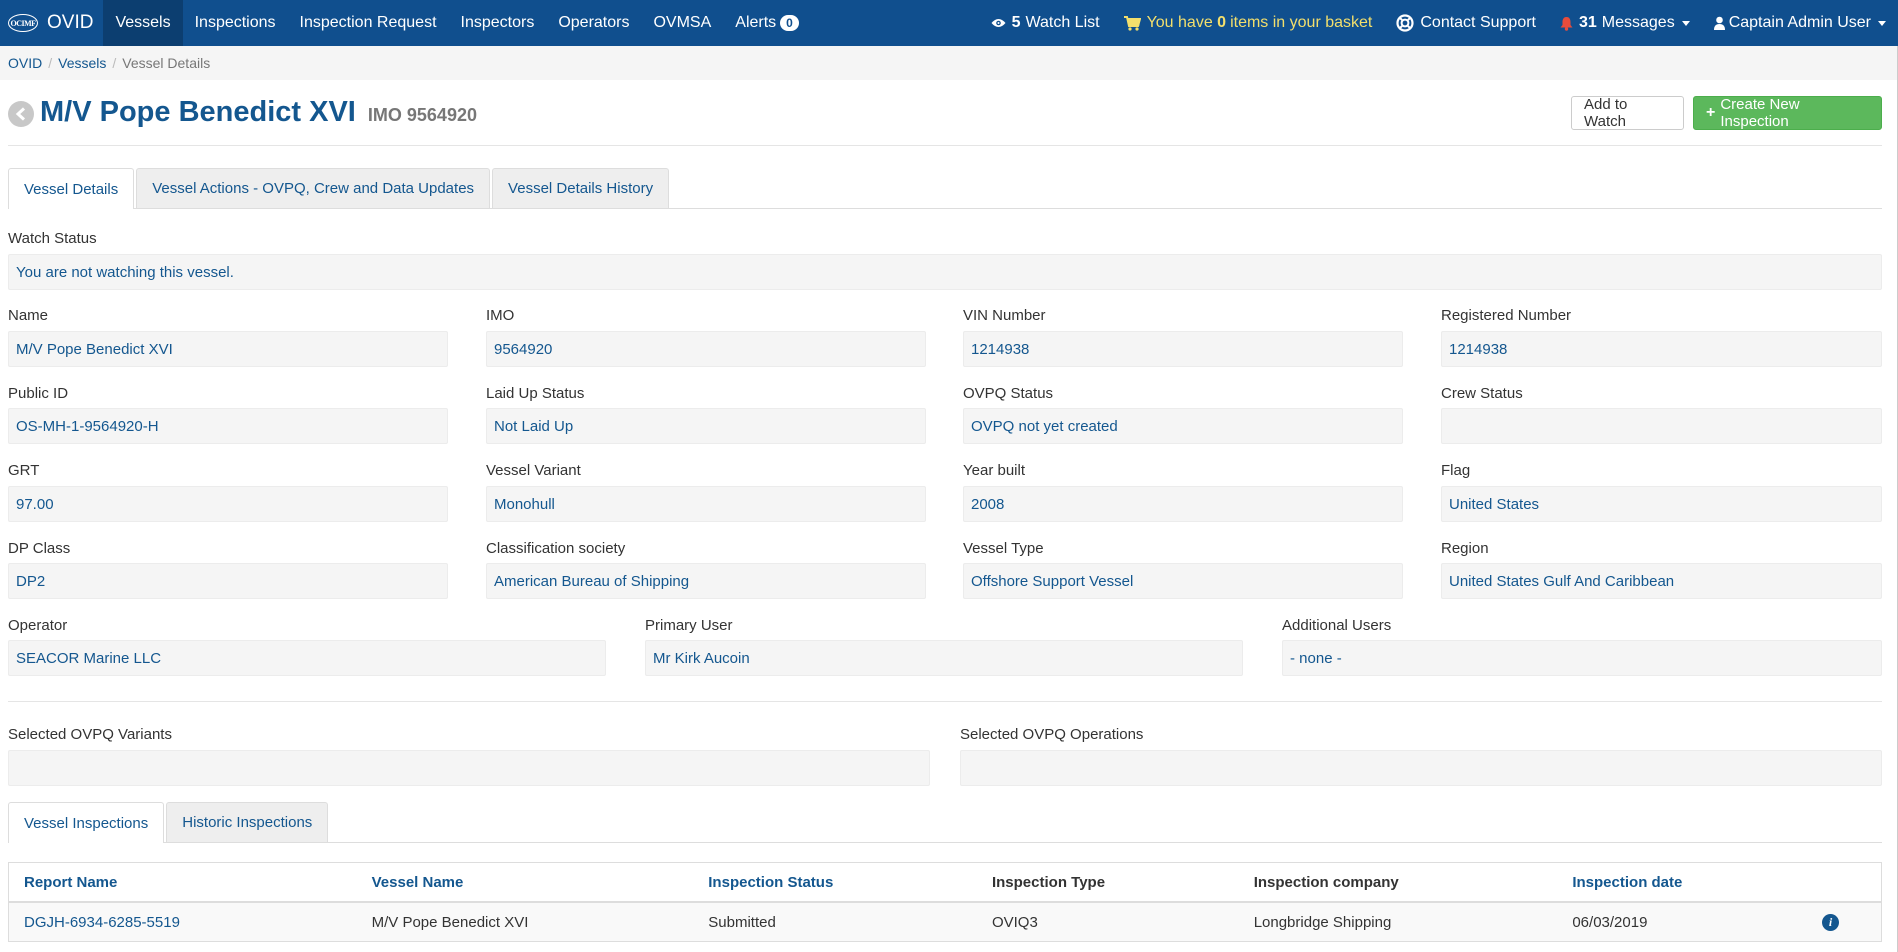  Describe the element at coordinates (1831, 922) in the screenshot. I see `info-icon: i` at that location.